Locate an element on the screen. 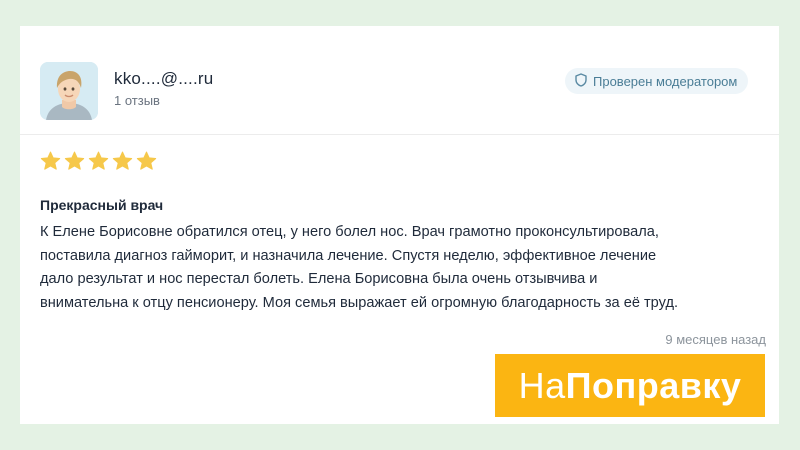 The image size is (800, 450). reviewer-username: kko....@....ru is located at coordinates (164, 78).